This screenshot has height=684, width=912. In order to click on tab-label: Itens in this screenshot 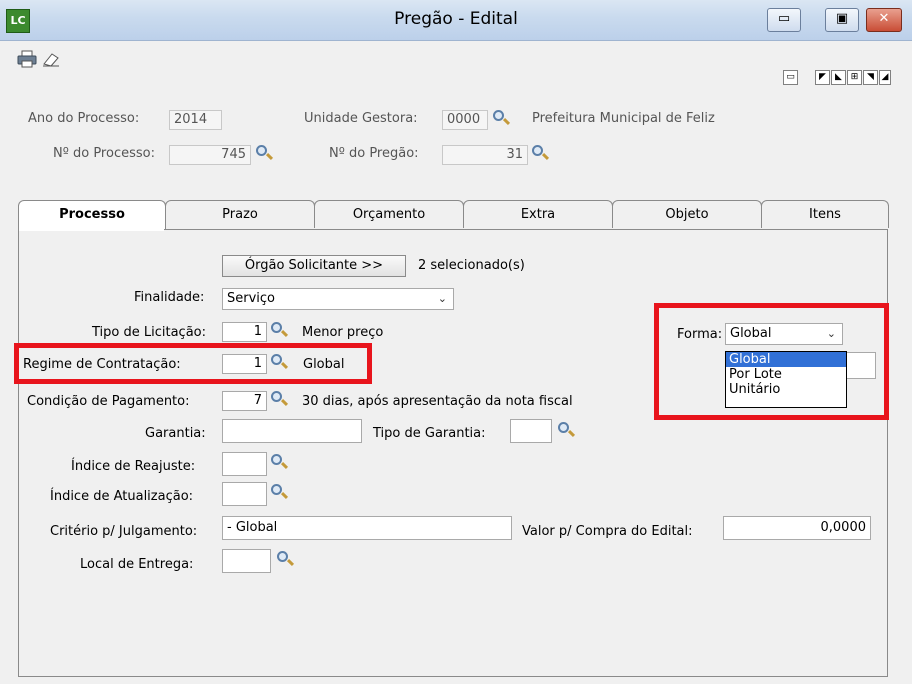, I will do `click(825, 214)`.